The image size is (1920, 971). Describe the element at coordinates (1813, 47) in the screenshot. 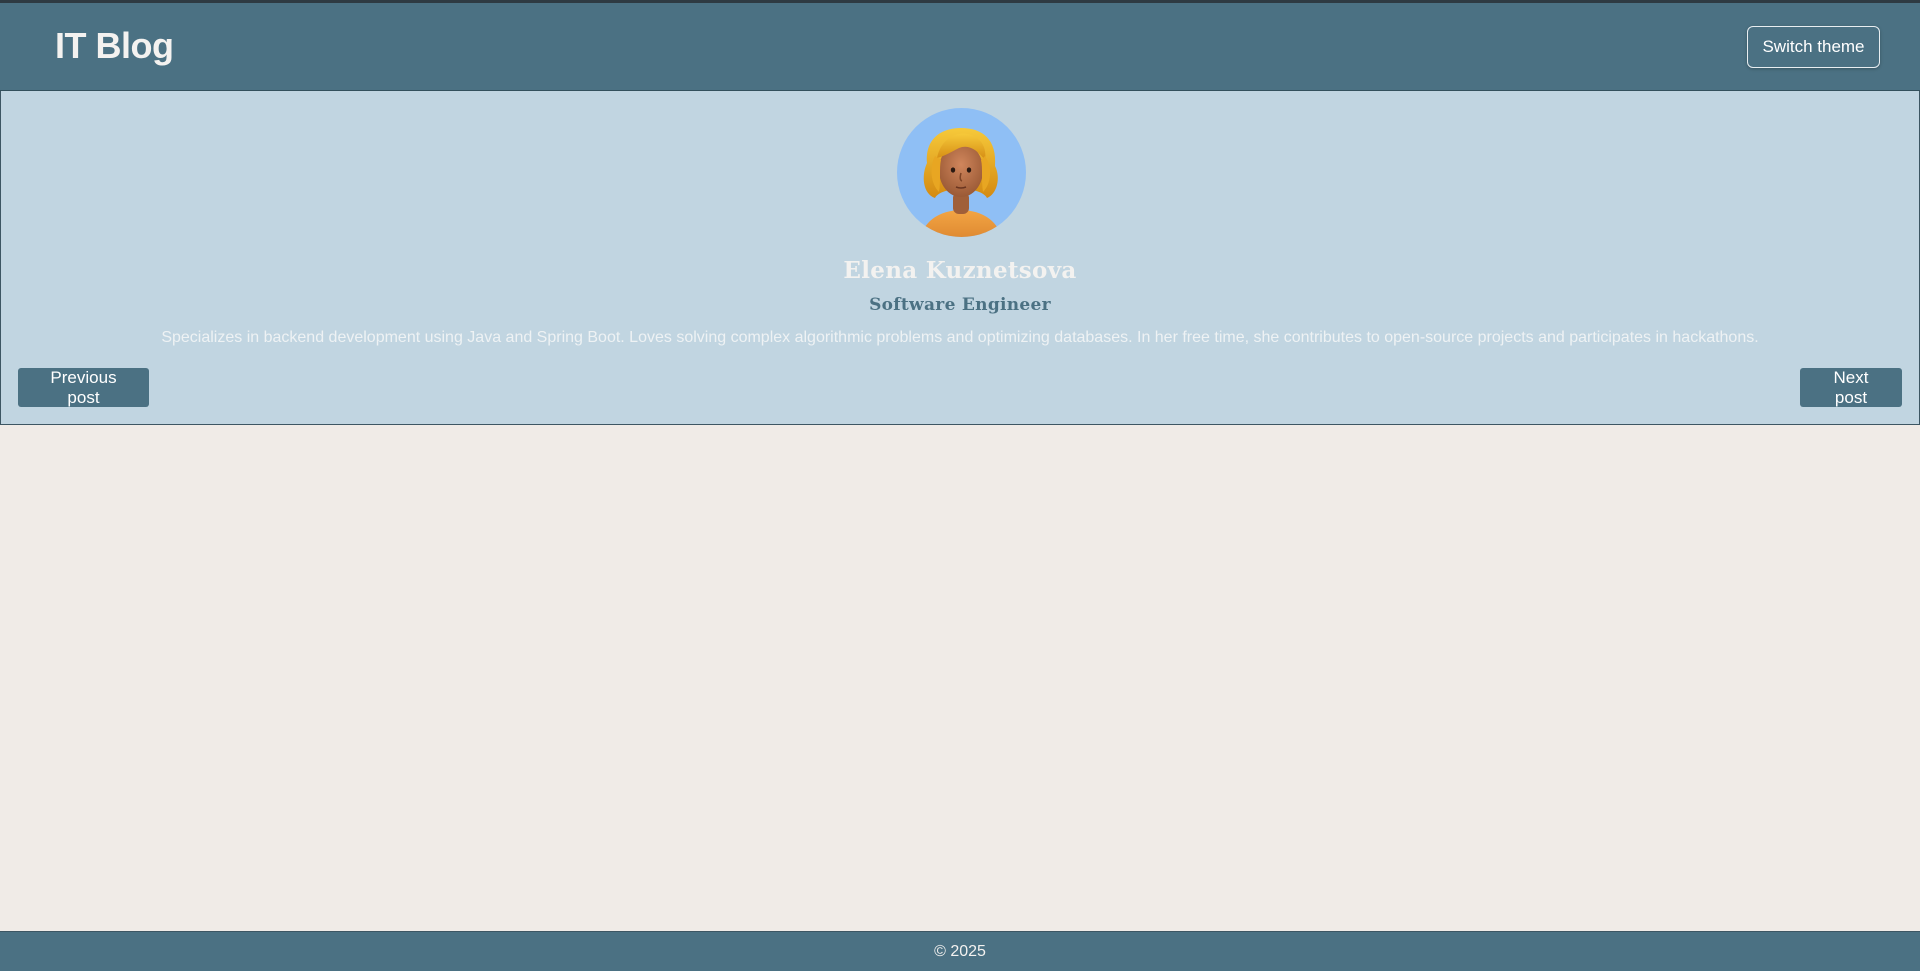

I see `switch-theme-button: Switch theme` at that location.